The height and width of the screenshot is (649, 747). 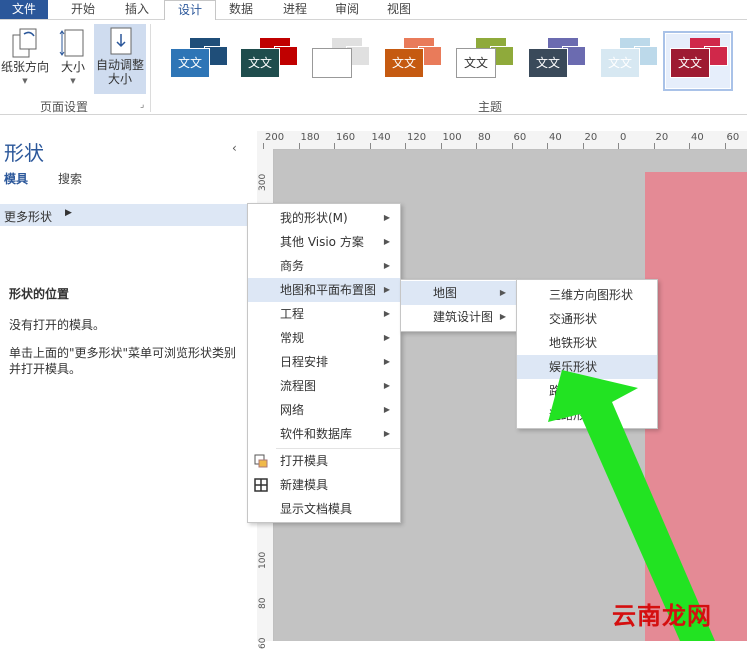 What do you see at coordinates (587, 343) in the screenshot?
I see `menu3-item: 地铁形状` at bounding box center [587, 343].